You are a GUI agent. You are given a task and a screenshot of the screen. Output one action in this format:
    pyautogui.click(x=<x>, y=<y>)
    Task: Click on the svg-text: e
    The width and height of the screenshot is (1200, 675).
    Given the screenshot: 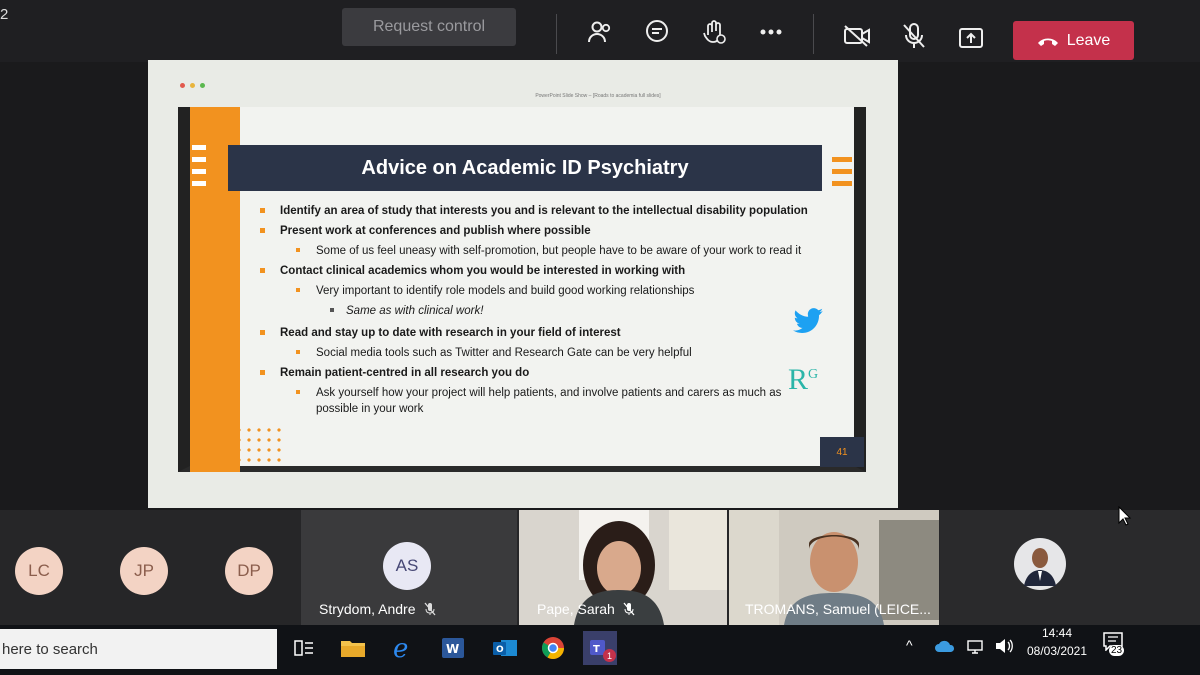 What is the action you would take?
    pyautogui.click(x=400, y=648)
    